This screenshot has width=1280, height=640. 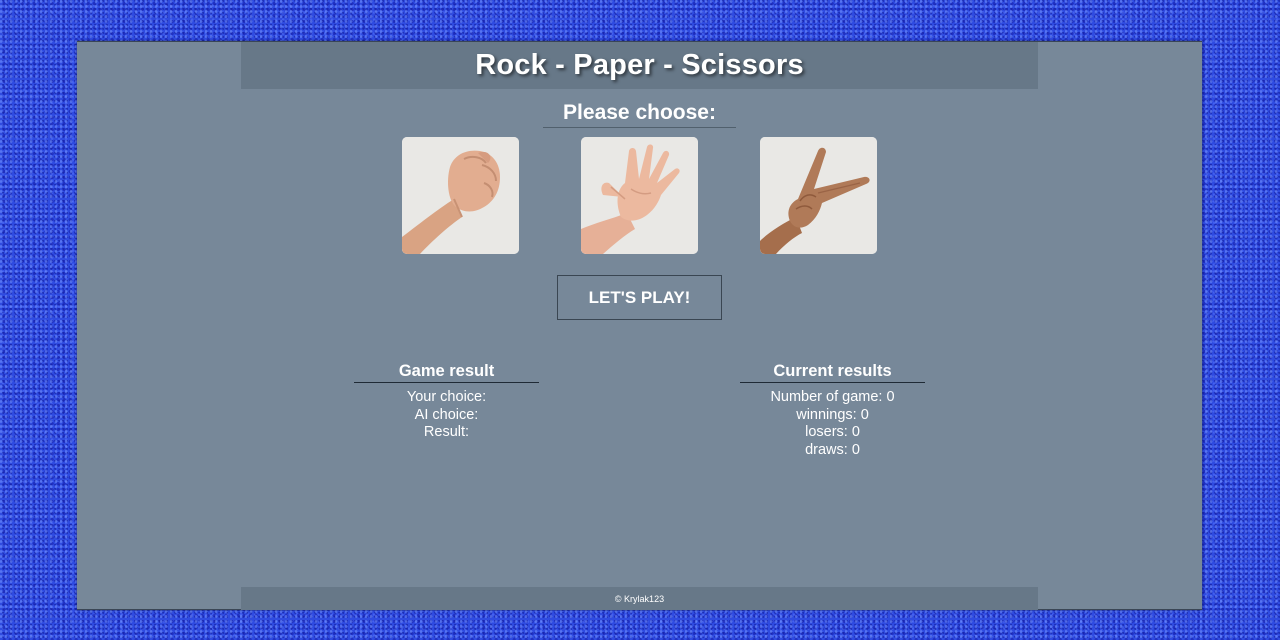 I want to click on result-label: Result:, so click(x=446, y=432).